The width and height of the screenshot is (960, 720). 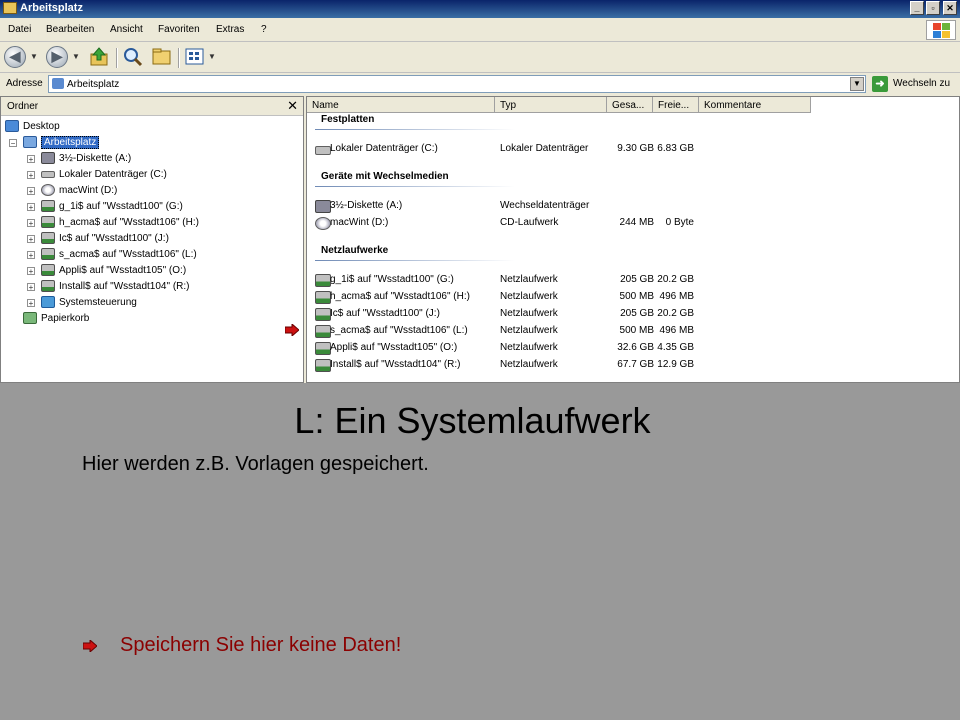 I want to click on drive-free-space: 20.2 GB, so click(x=675, y=313).